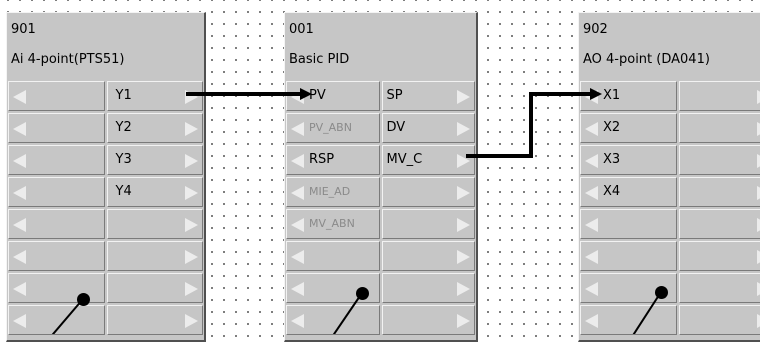 The height and width of the screenshot is (342, 760). I want to click on arrowhead-x1, so click(596, 94).